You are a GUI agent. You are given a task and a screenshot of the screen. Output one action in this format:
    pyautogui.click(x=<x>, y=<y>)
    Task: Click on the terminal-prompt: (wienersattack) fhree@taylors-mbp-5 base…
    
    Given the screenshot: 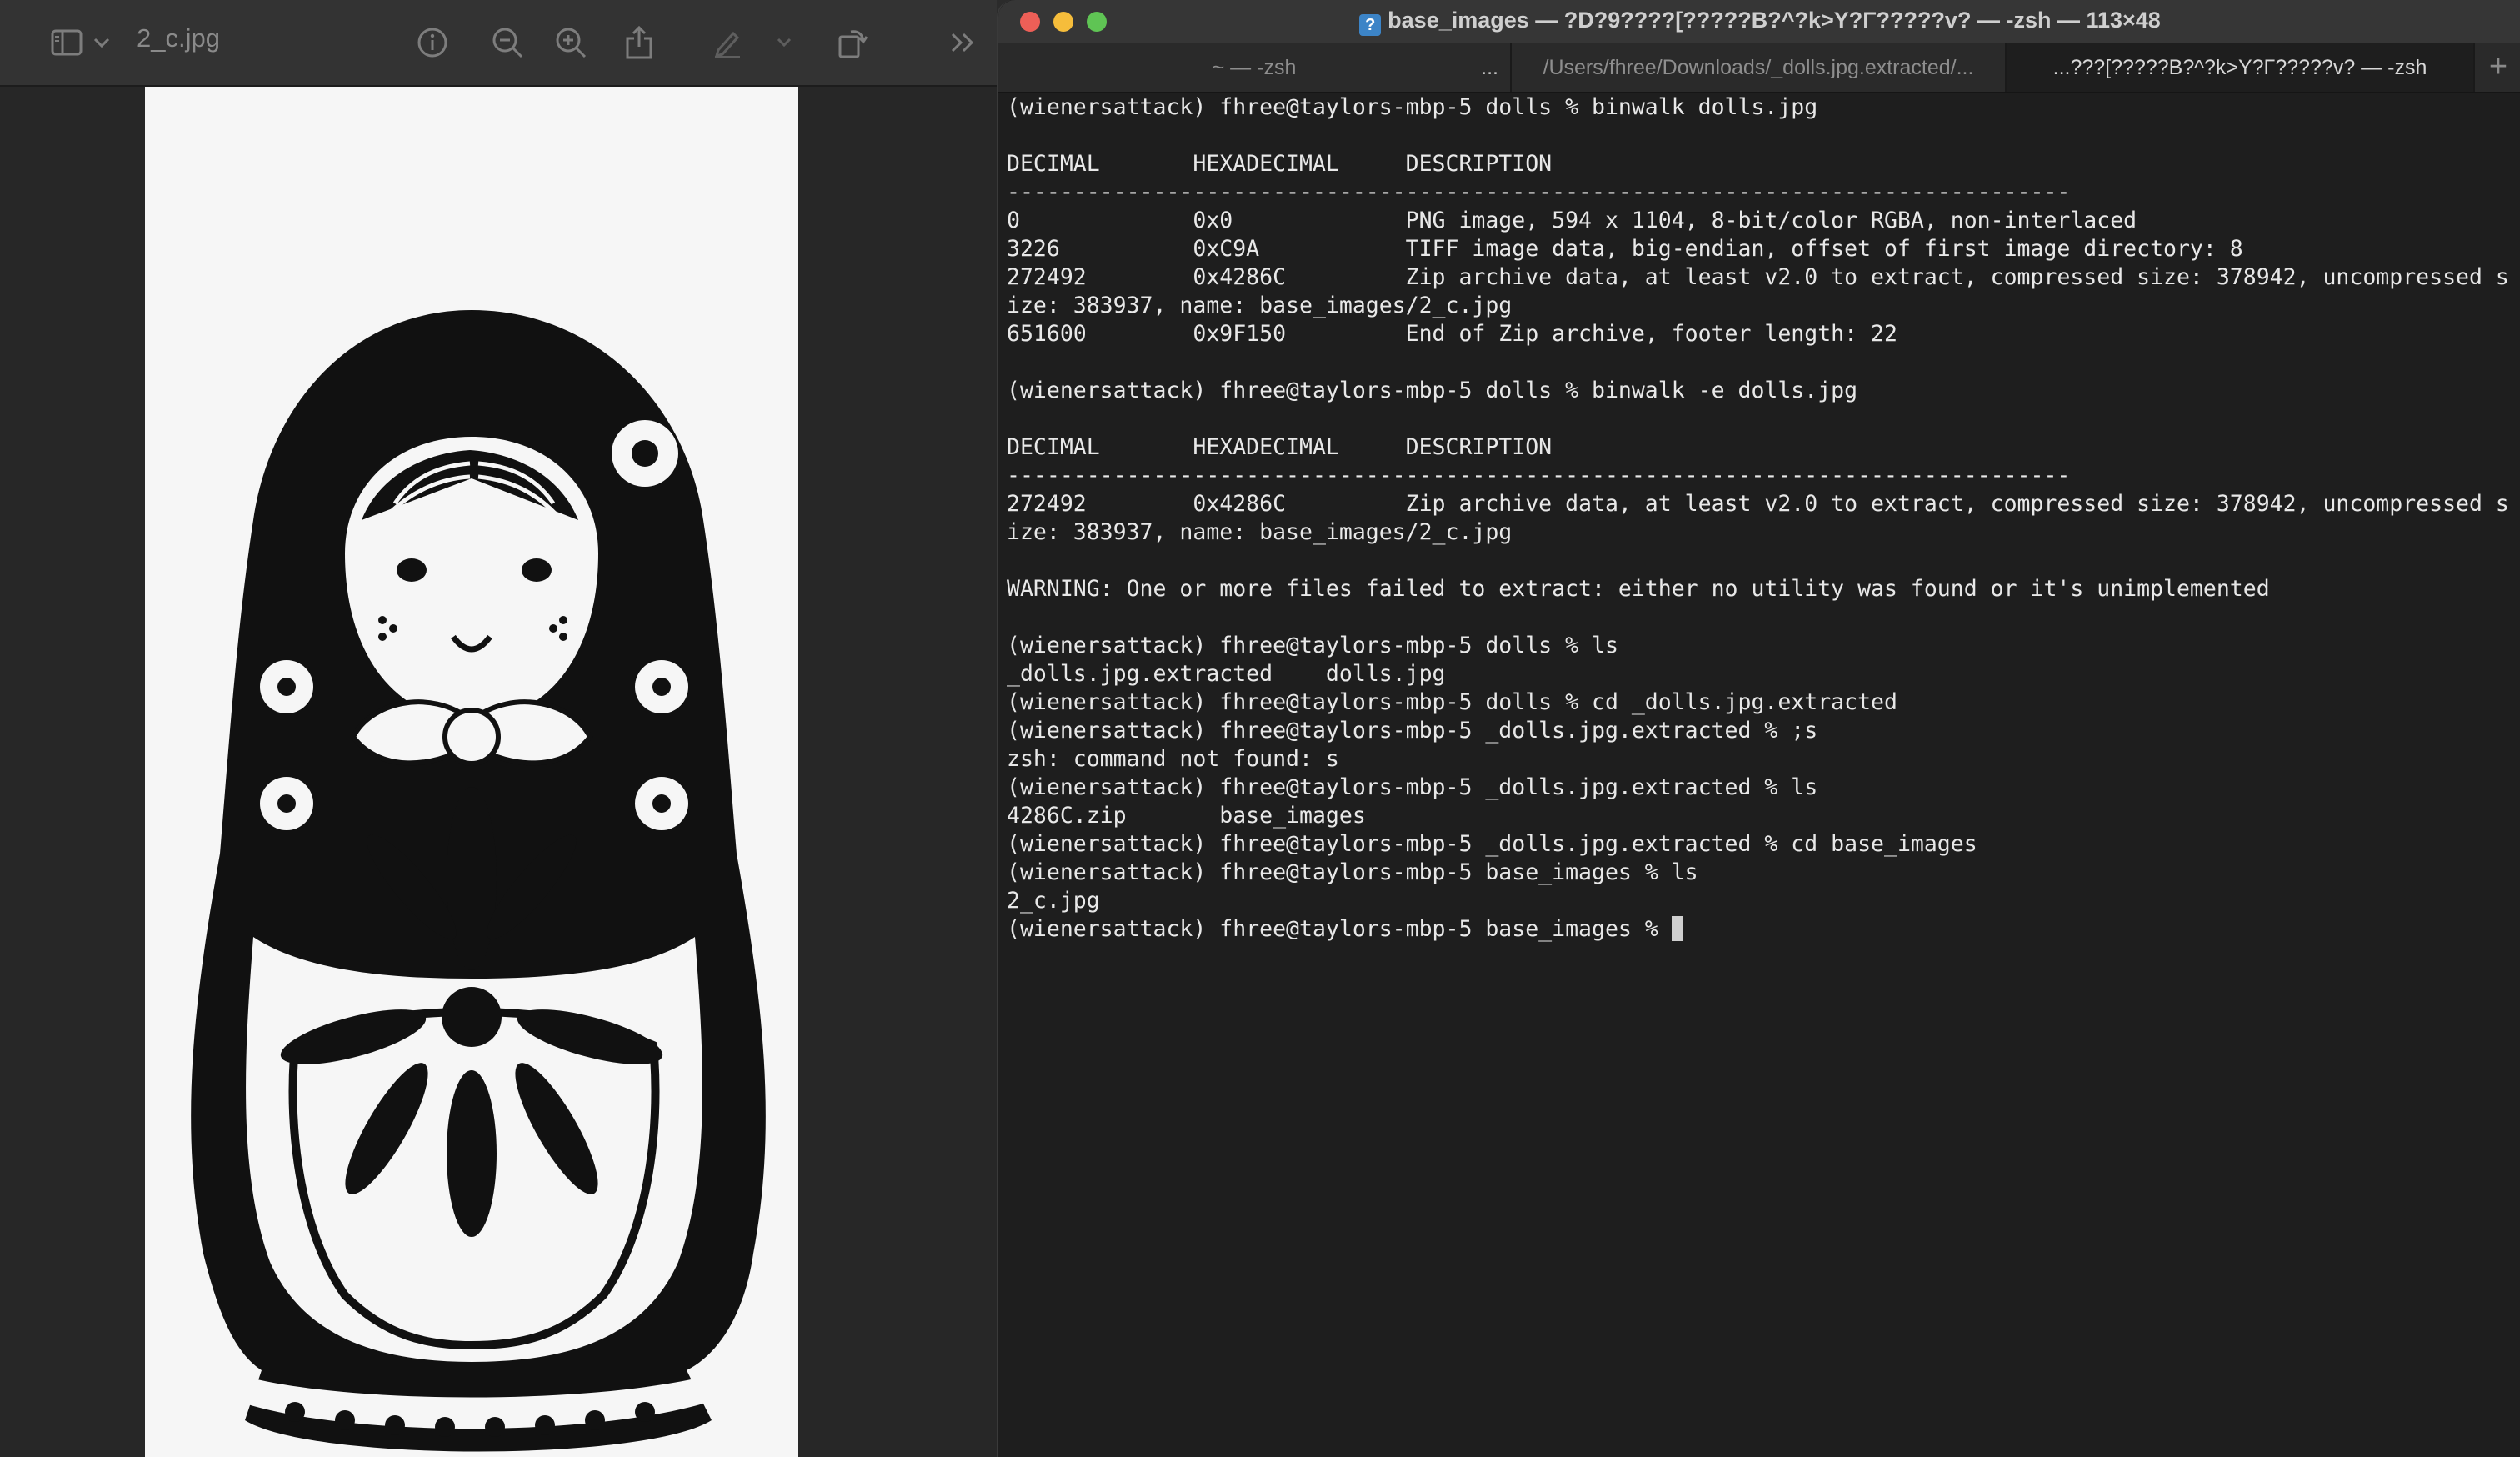 What is the action you would take?
    pyautogui.click(x=1339, y=929)
    